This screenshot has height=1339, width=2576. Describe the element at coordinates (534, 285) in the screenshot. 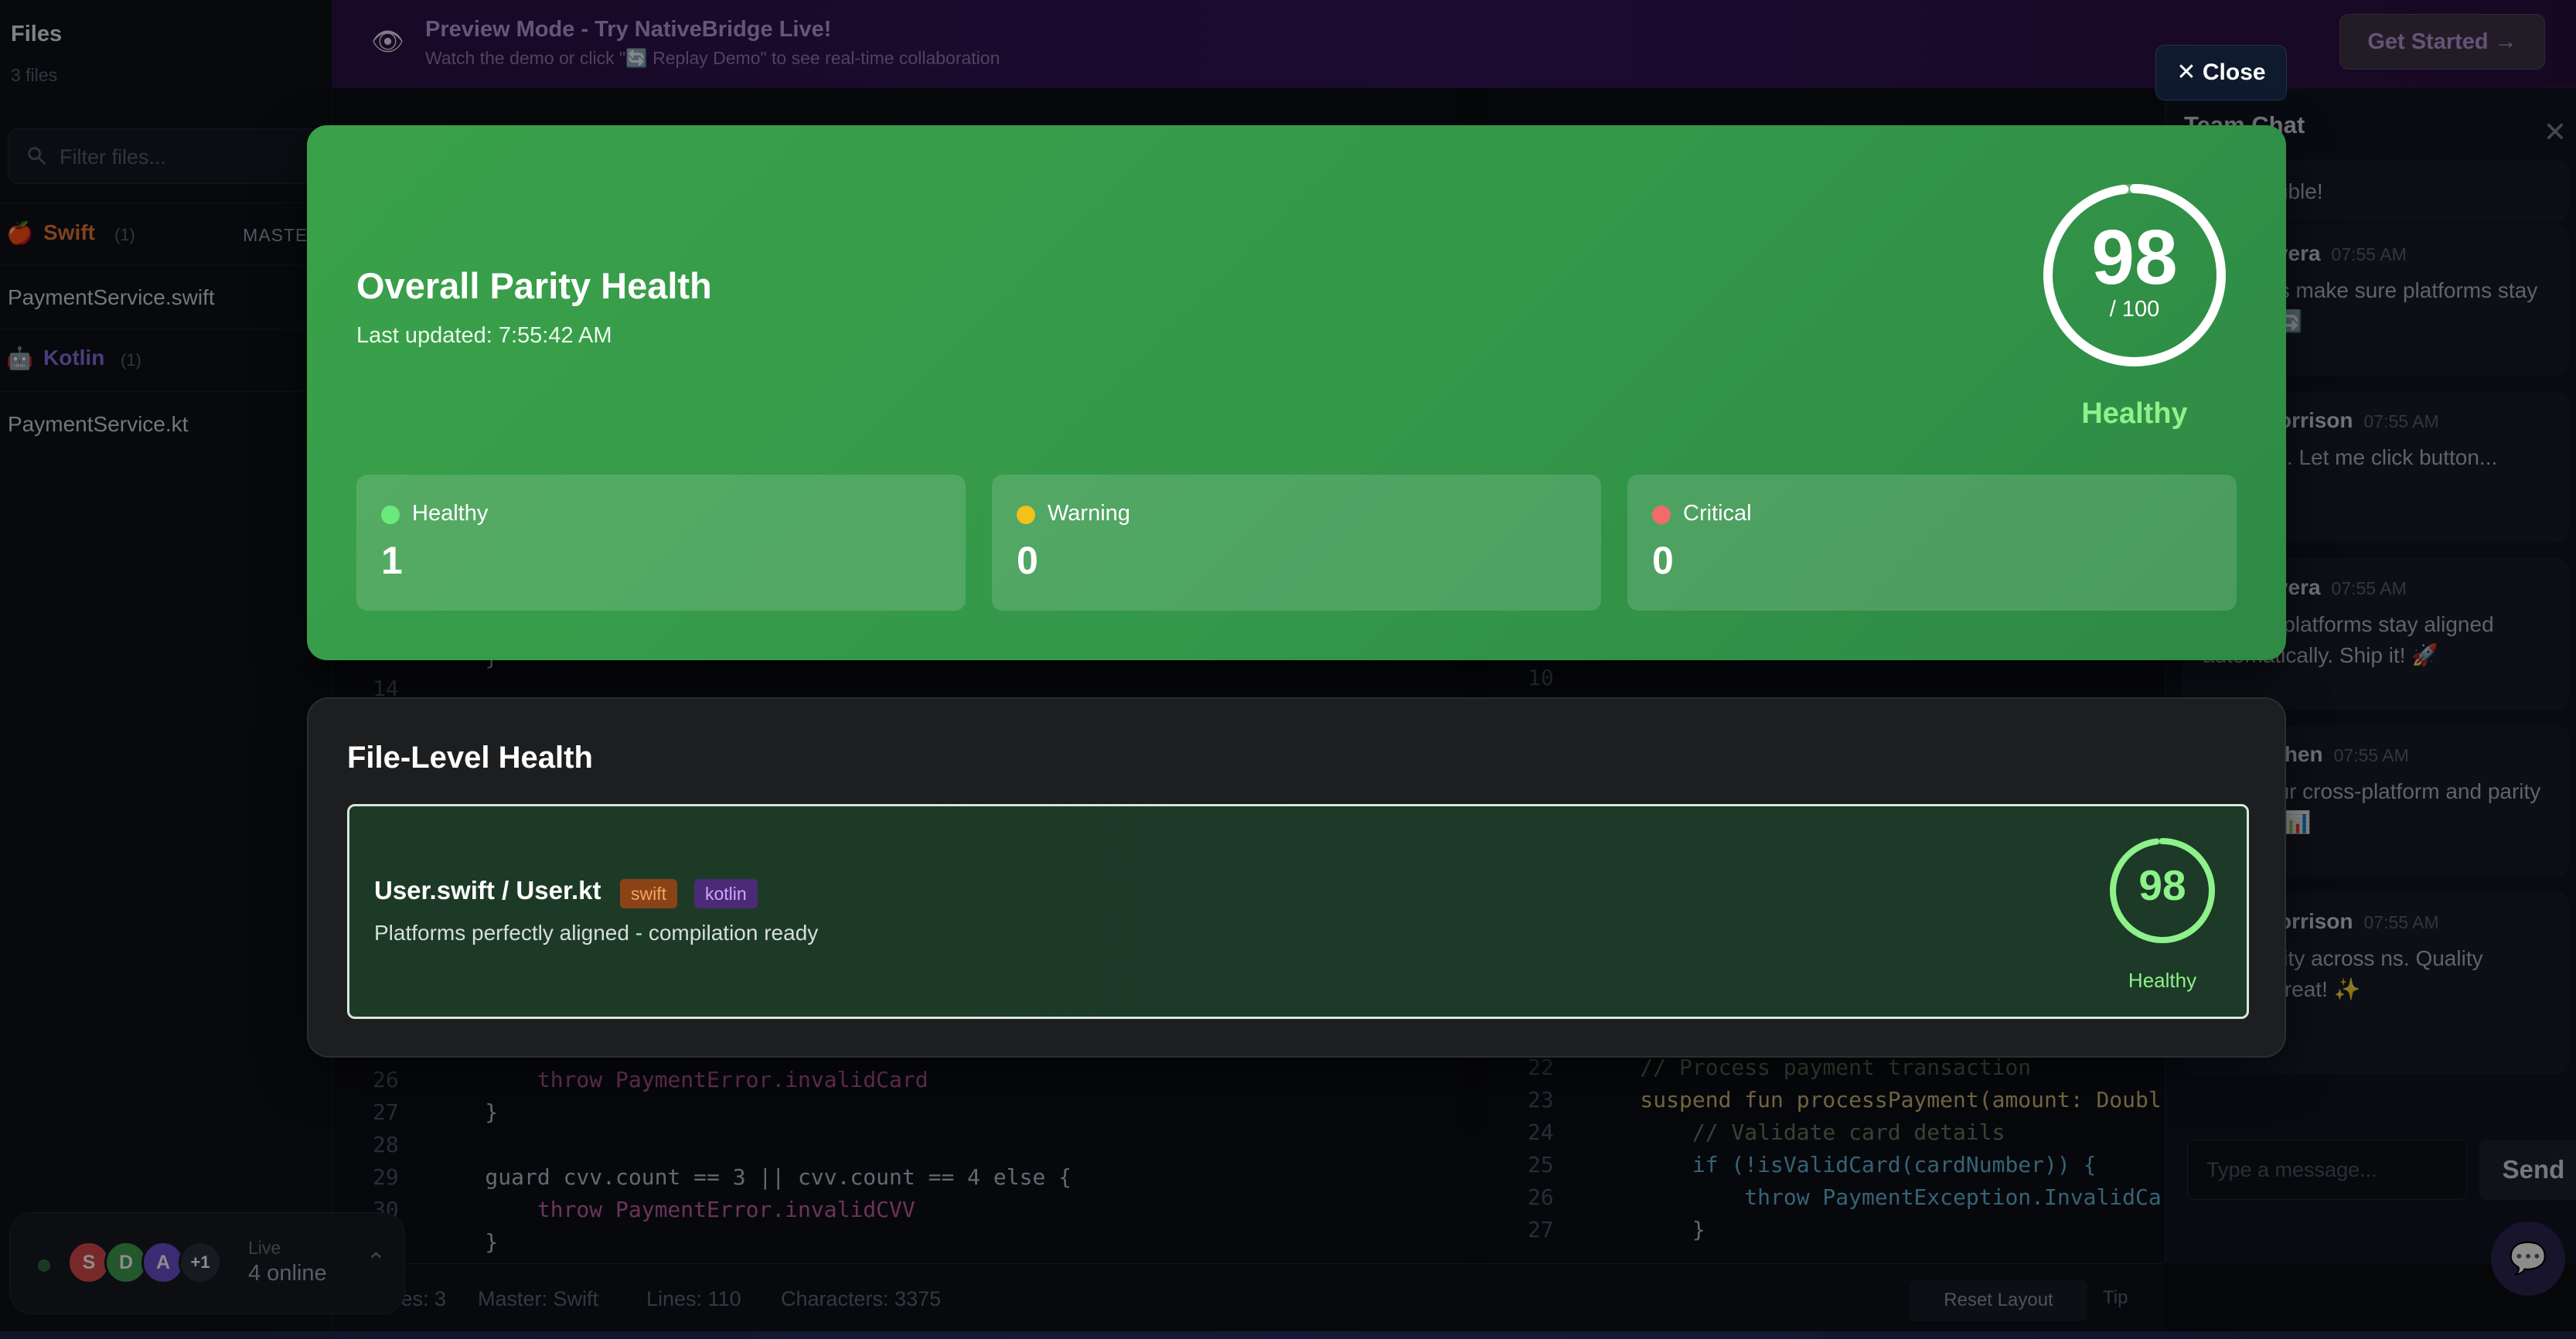

I see `overall-title: Overall Parity Health` at that location.